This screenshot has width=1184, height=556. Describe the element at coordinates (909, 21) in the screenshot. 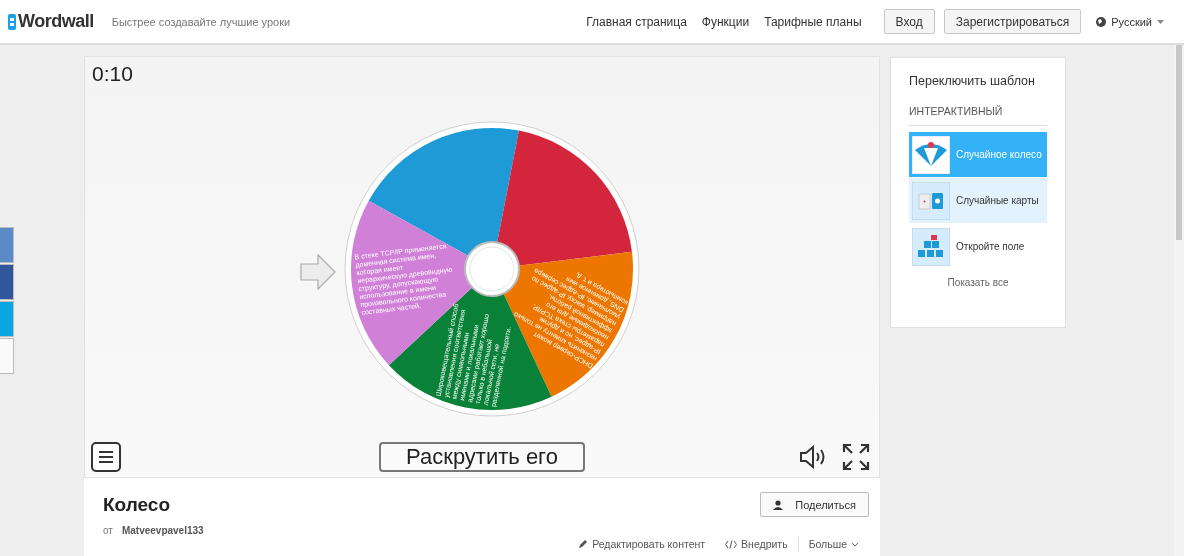

I see `login-button: Вход` at that location.